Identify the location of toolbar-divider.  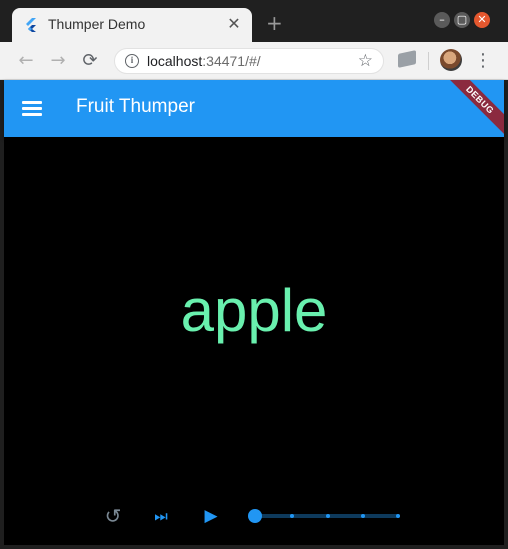
(428, 61).